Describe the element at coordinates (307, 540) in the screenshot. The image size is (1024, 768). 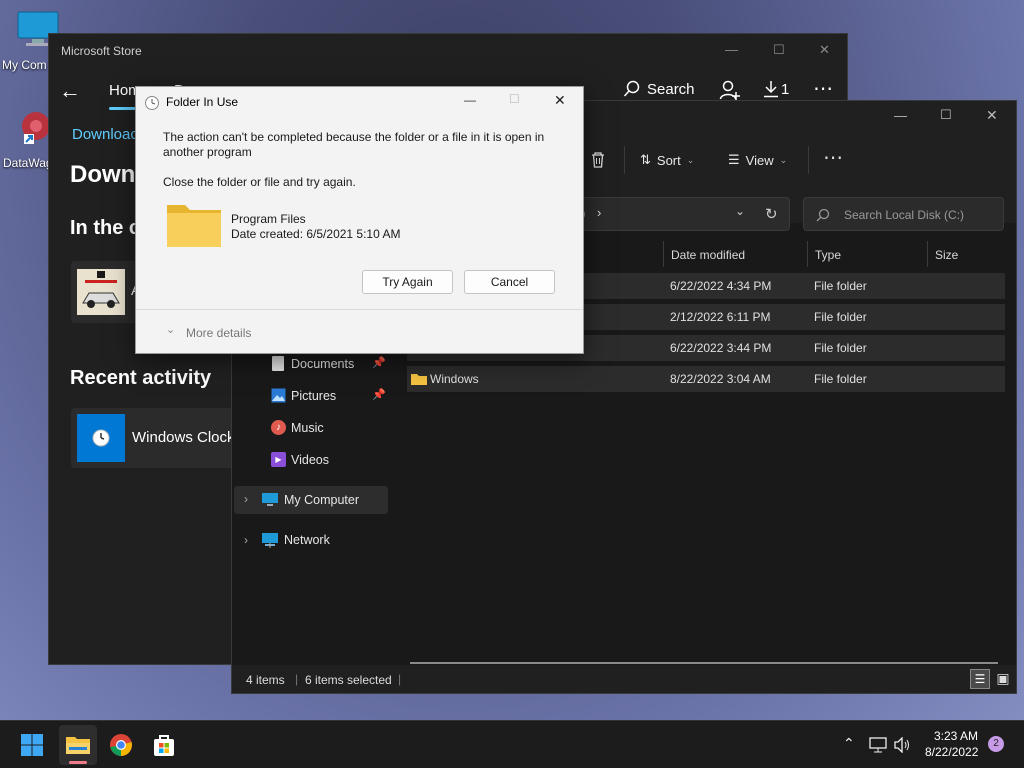
I see `sidebar-item-label: Network` at that location.